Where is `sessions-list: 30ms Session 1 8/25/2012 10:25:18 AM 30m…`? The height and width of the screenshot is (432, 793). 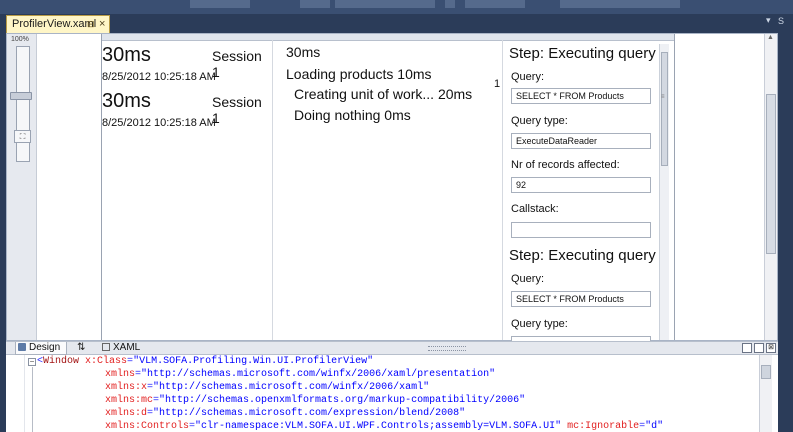
sessions-list: 30ms Session 1 8/25/2012 10:25:18 AM 30m… is located at coordinates (187, 190).